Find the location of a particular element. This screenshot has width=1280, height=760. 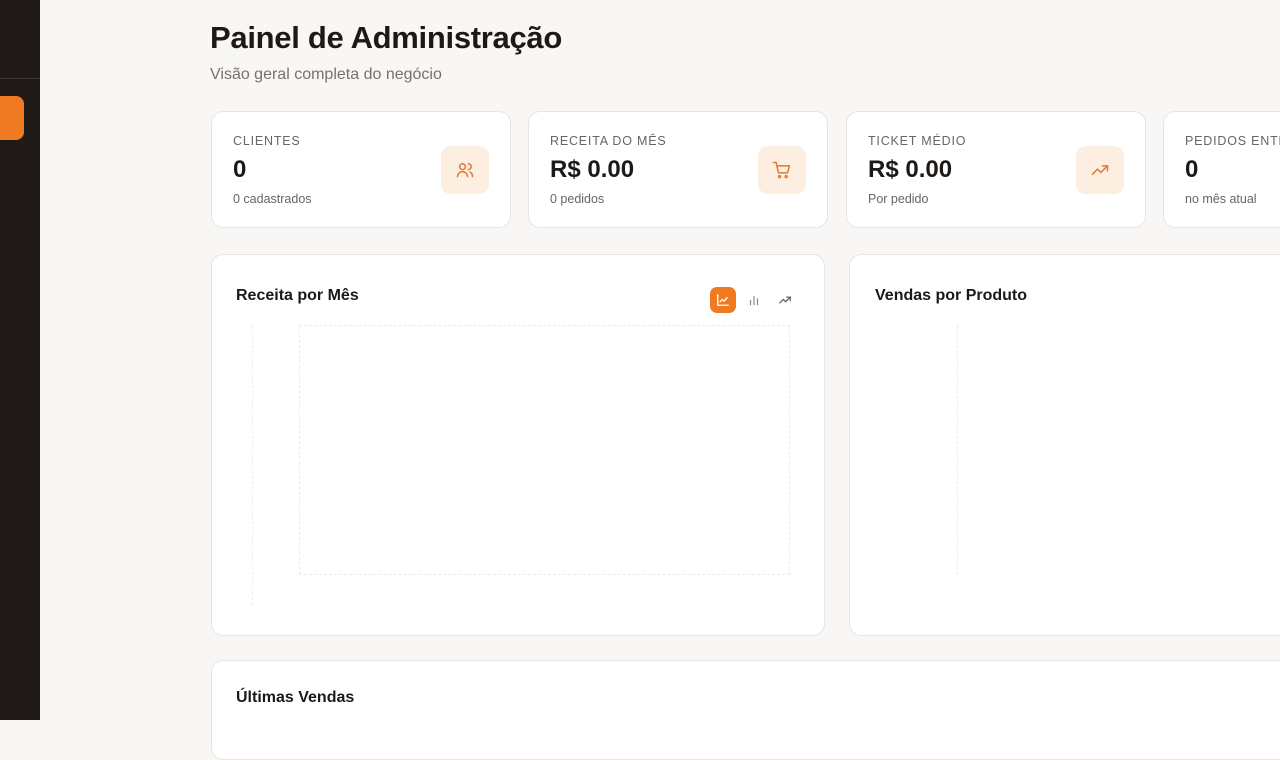

trending-up-icon is located at coordinates (1100, 170).